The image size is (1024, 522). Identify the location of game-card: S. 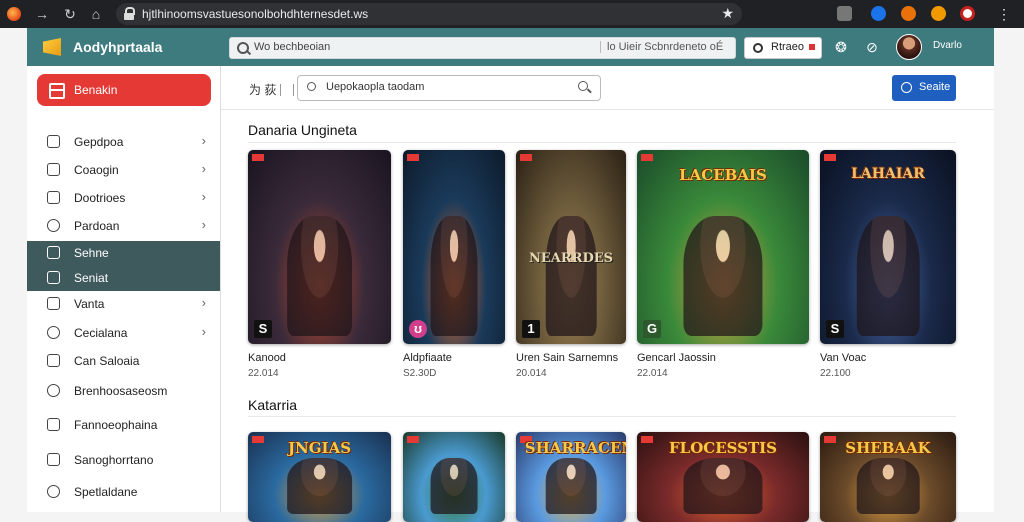
(319, 247).